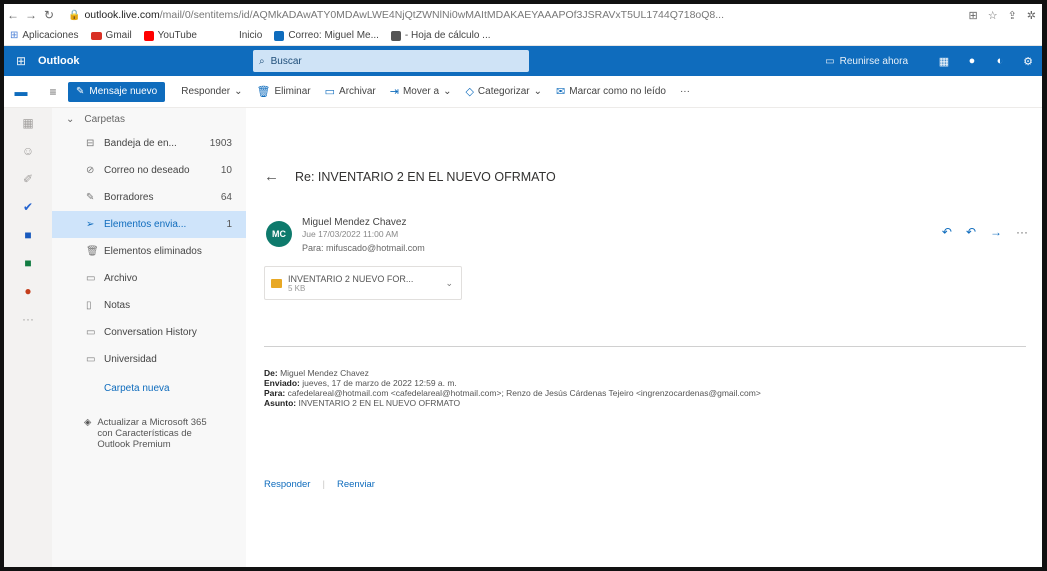 The width and height of the screenshot is (1047, 571). Describe the element at coordinates (972, 15) in the screenshot. I see `translate-icon: ⊞` at that location.